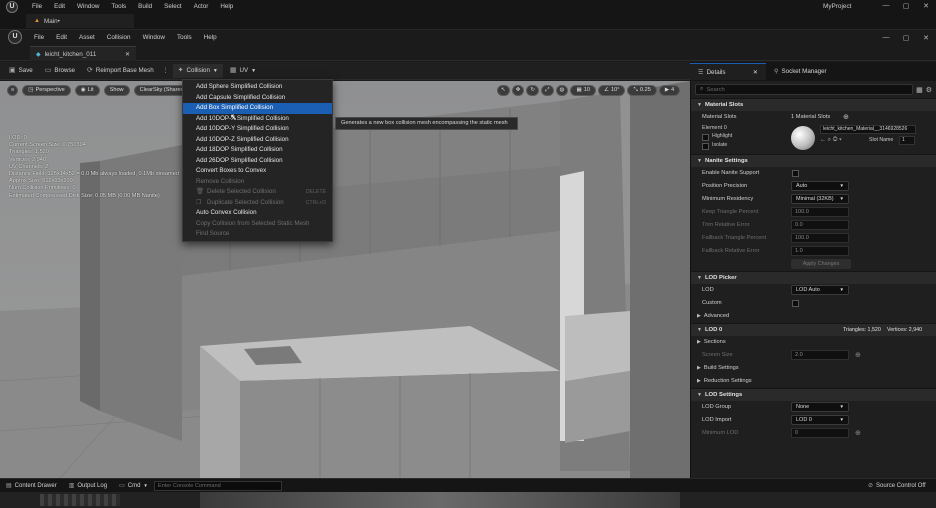 This screenshot has width=936, height=508. I want to click on translate-tool-icon: ✥, so click(518, 90).